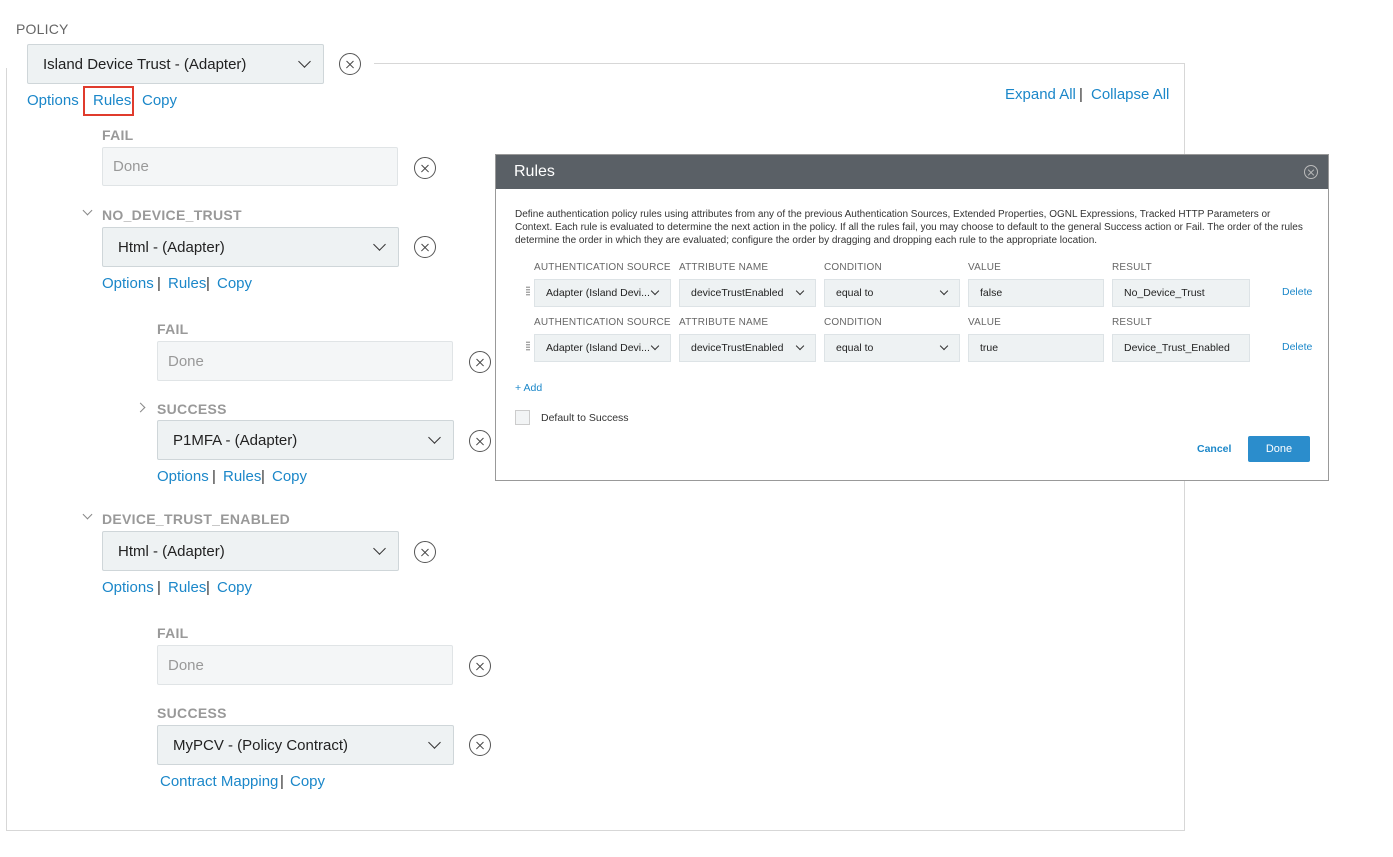  Describe the element at coordinates (108, 101) in the screenshot. I see `rules-highlight-box` at that location.